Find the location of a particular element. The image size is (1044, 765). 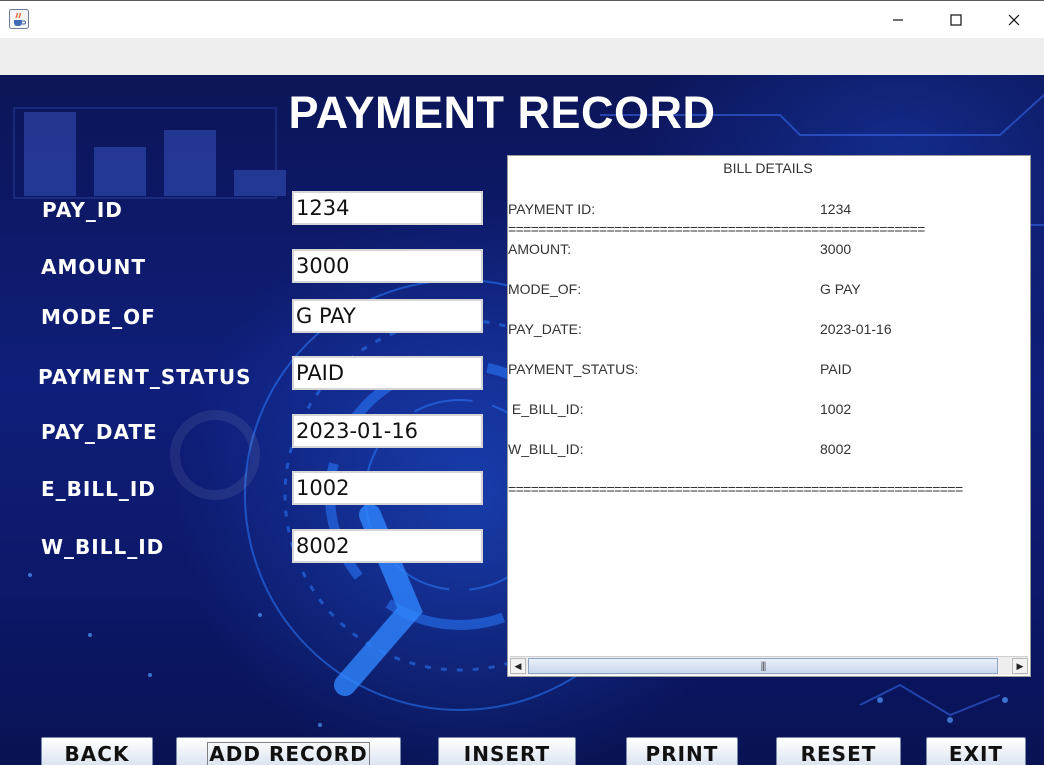

bill-row-label: PAYMENT_STATUS: is located at coordinates (573, 369).